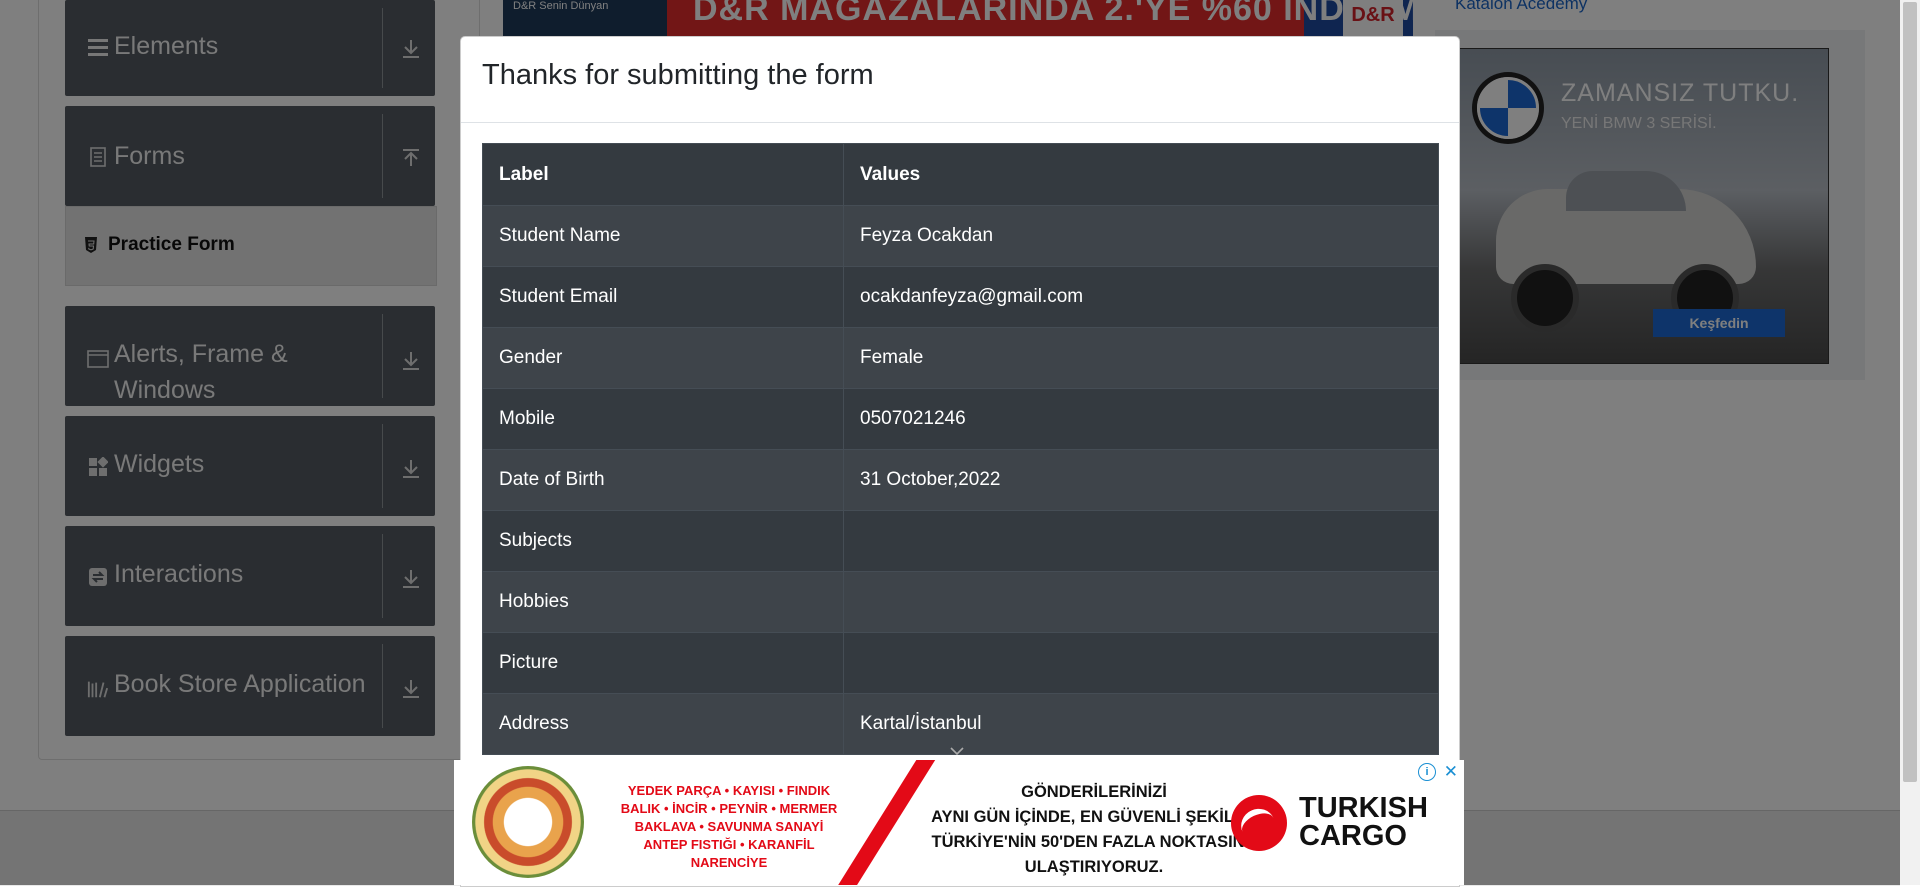  What do you see at coordinates (1353, 836) in the screenshot?
I see `brand-line: CARGO` at bounding box center [1353, 836].